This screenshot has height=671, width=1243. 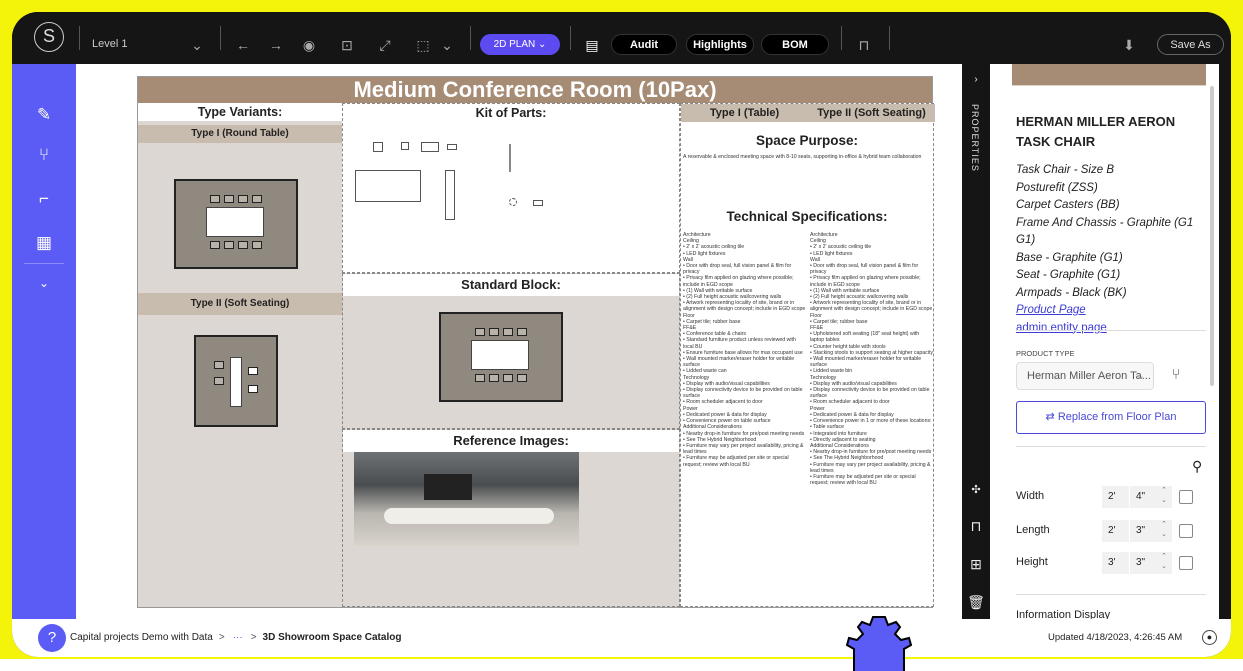 I want to click on replace-icon: ⇄, so click(x=1050, y=417).